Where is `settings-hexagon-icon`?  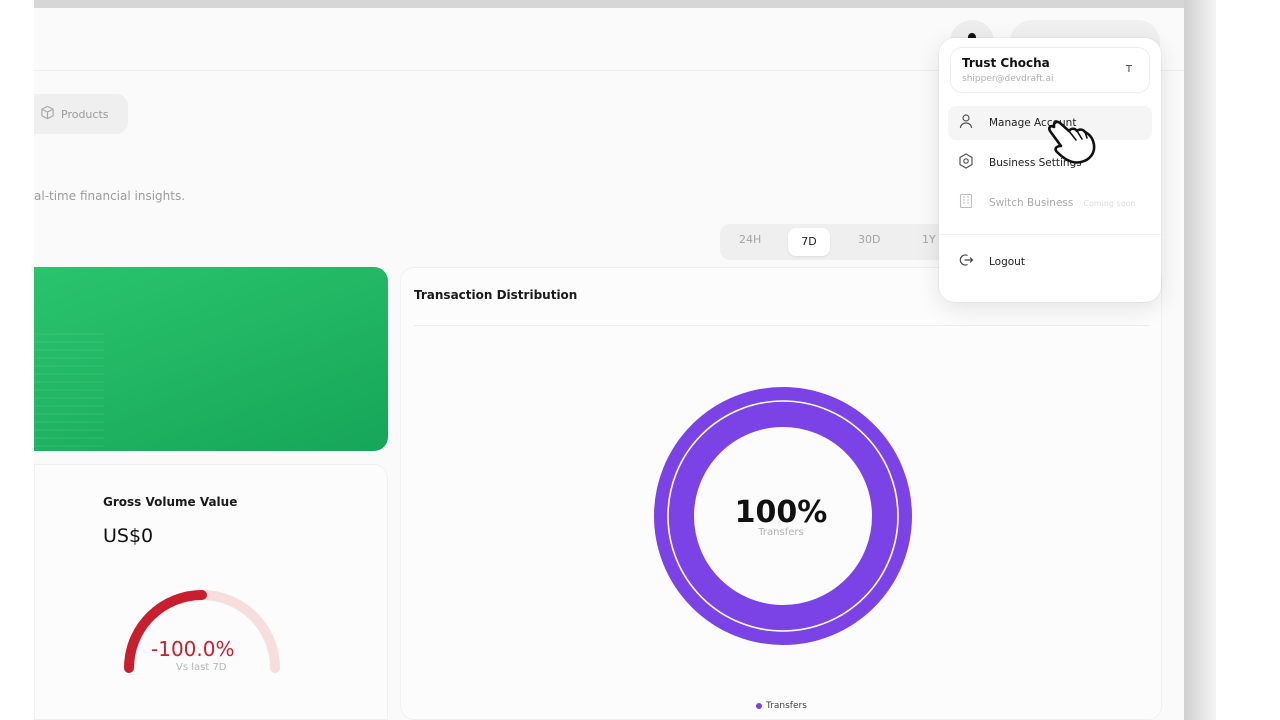
settings-hexagon-icon is located at coordinates (973, 163).